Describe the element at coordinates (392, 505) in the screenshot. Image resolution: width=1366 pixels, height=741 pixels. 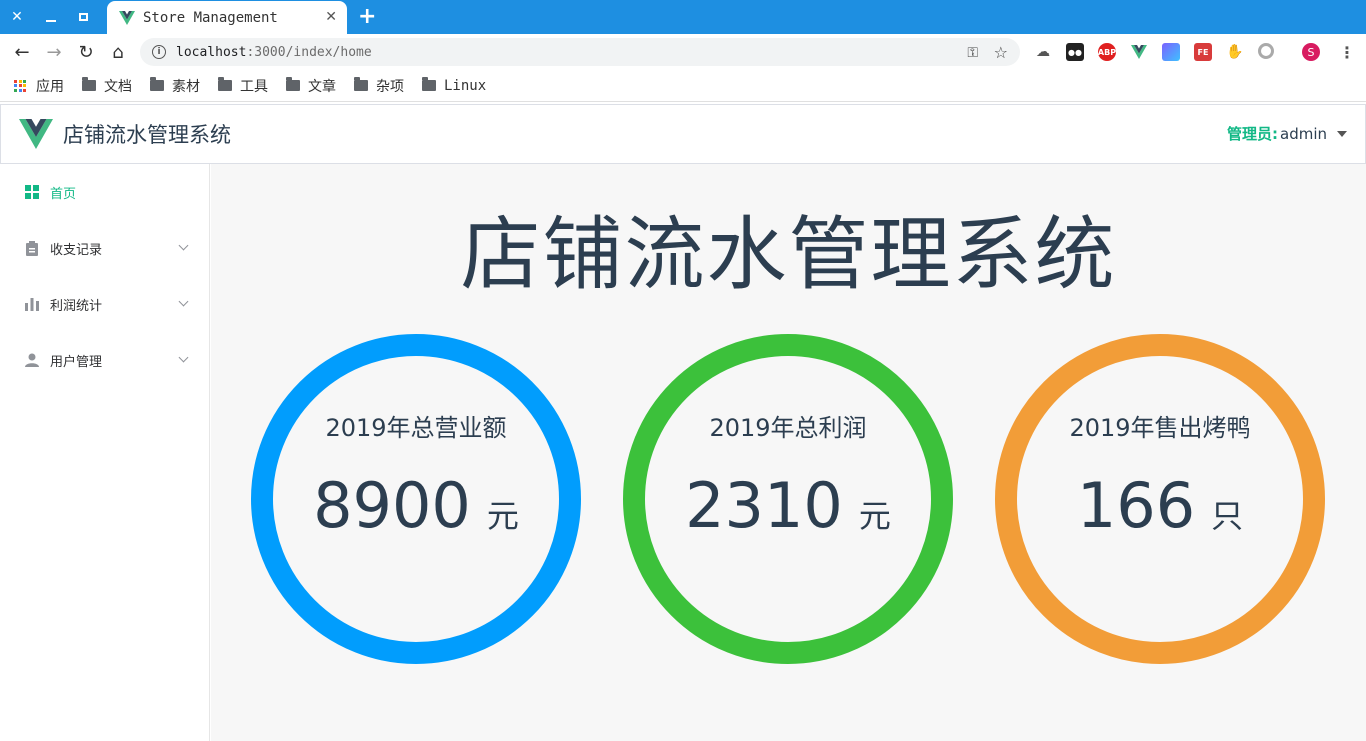
I see `stat-value: 8900` at that location.